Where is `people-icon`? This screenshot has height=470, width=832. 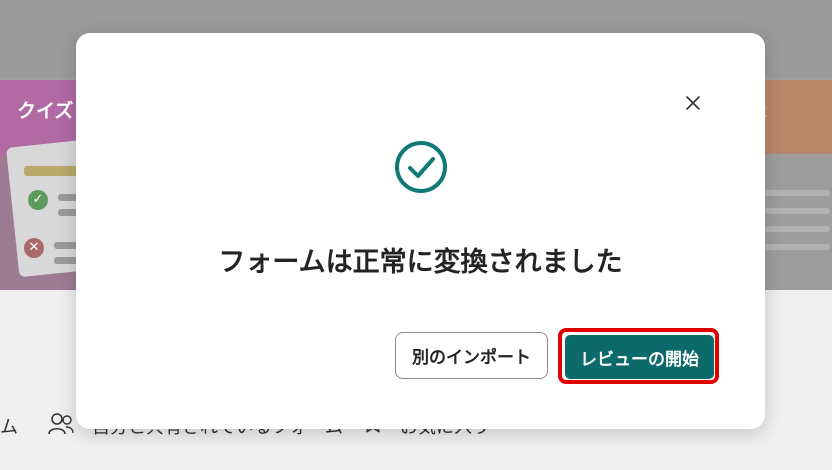 people-icon is located at coordinates (61, 426).